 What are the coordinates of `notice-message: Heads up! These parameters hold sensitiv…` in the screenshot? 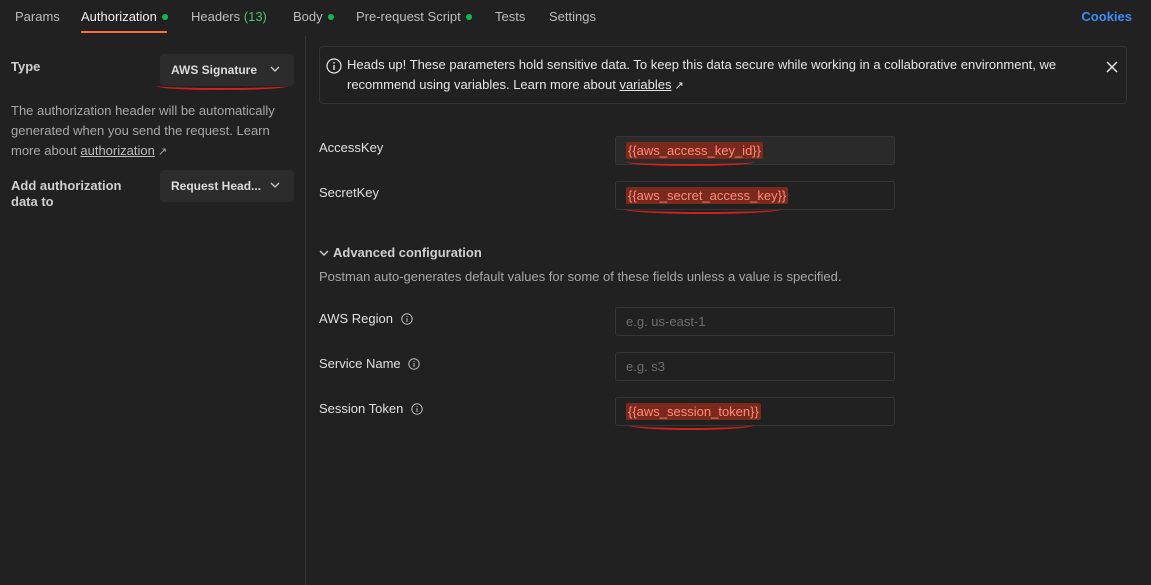 It's located at (717, 75).